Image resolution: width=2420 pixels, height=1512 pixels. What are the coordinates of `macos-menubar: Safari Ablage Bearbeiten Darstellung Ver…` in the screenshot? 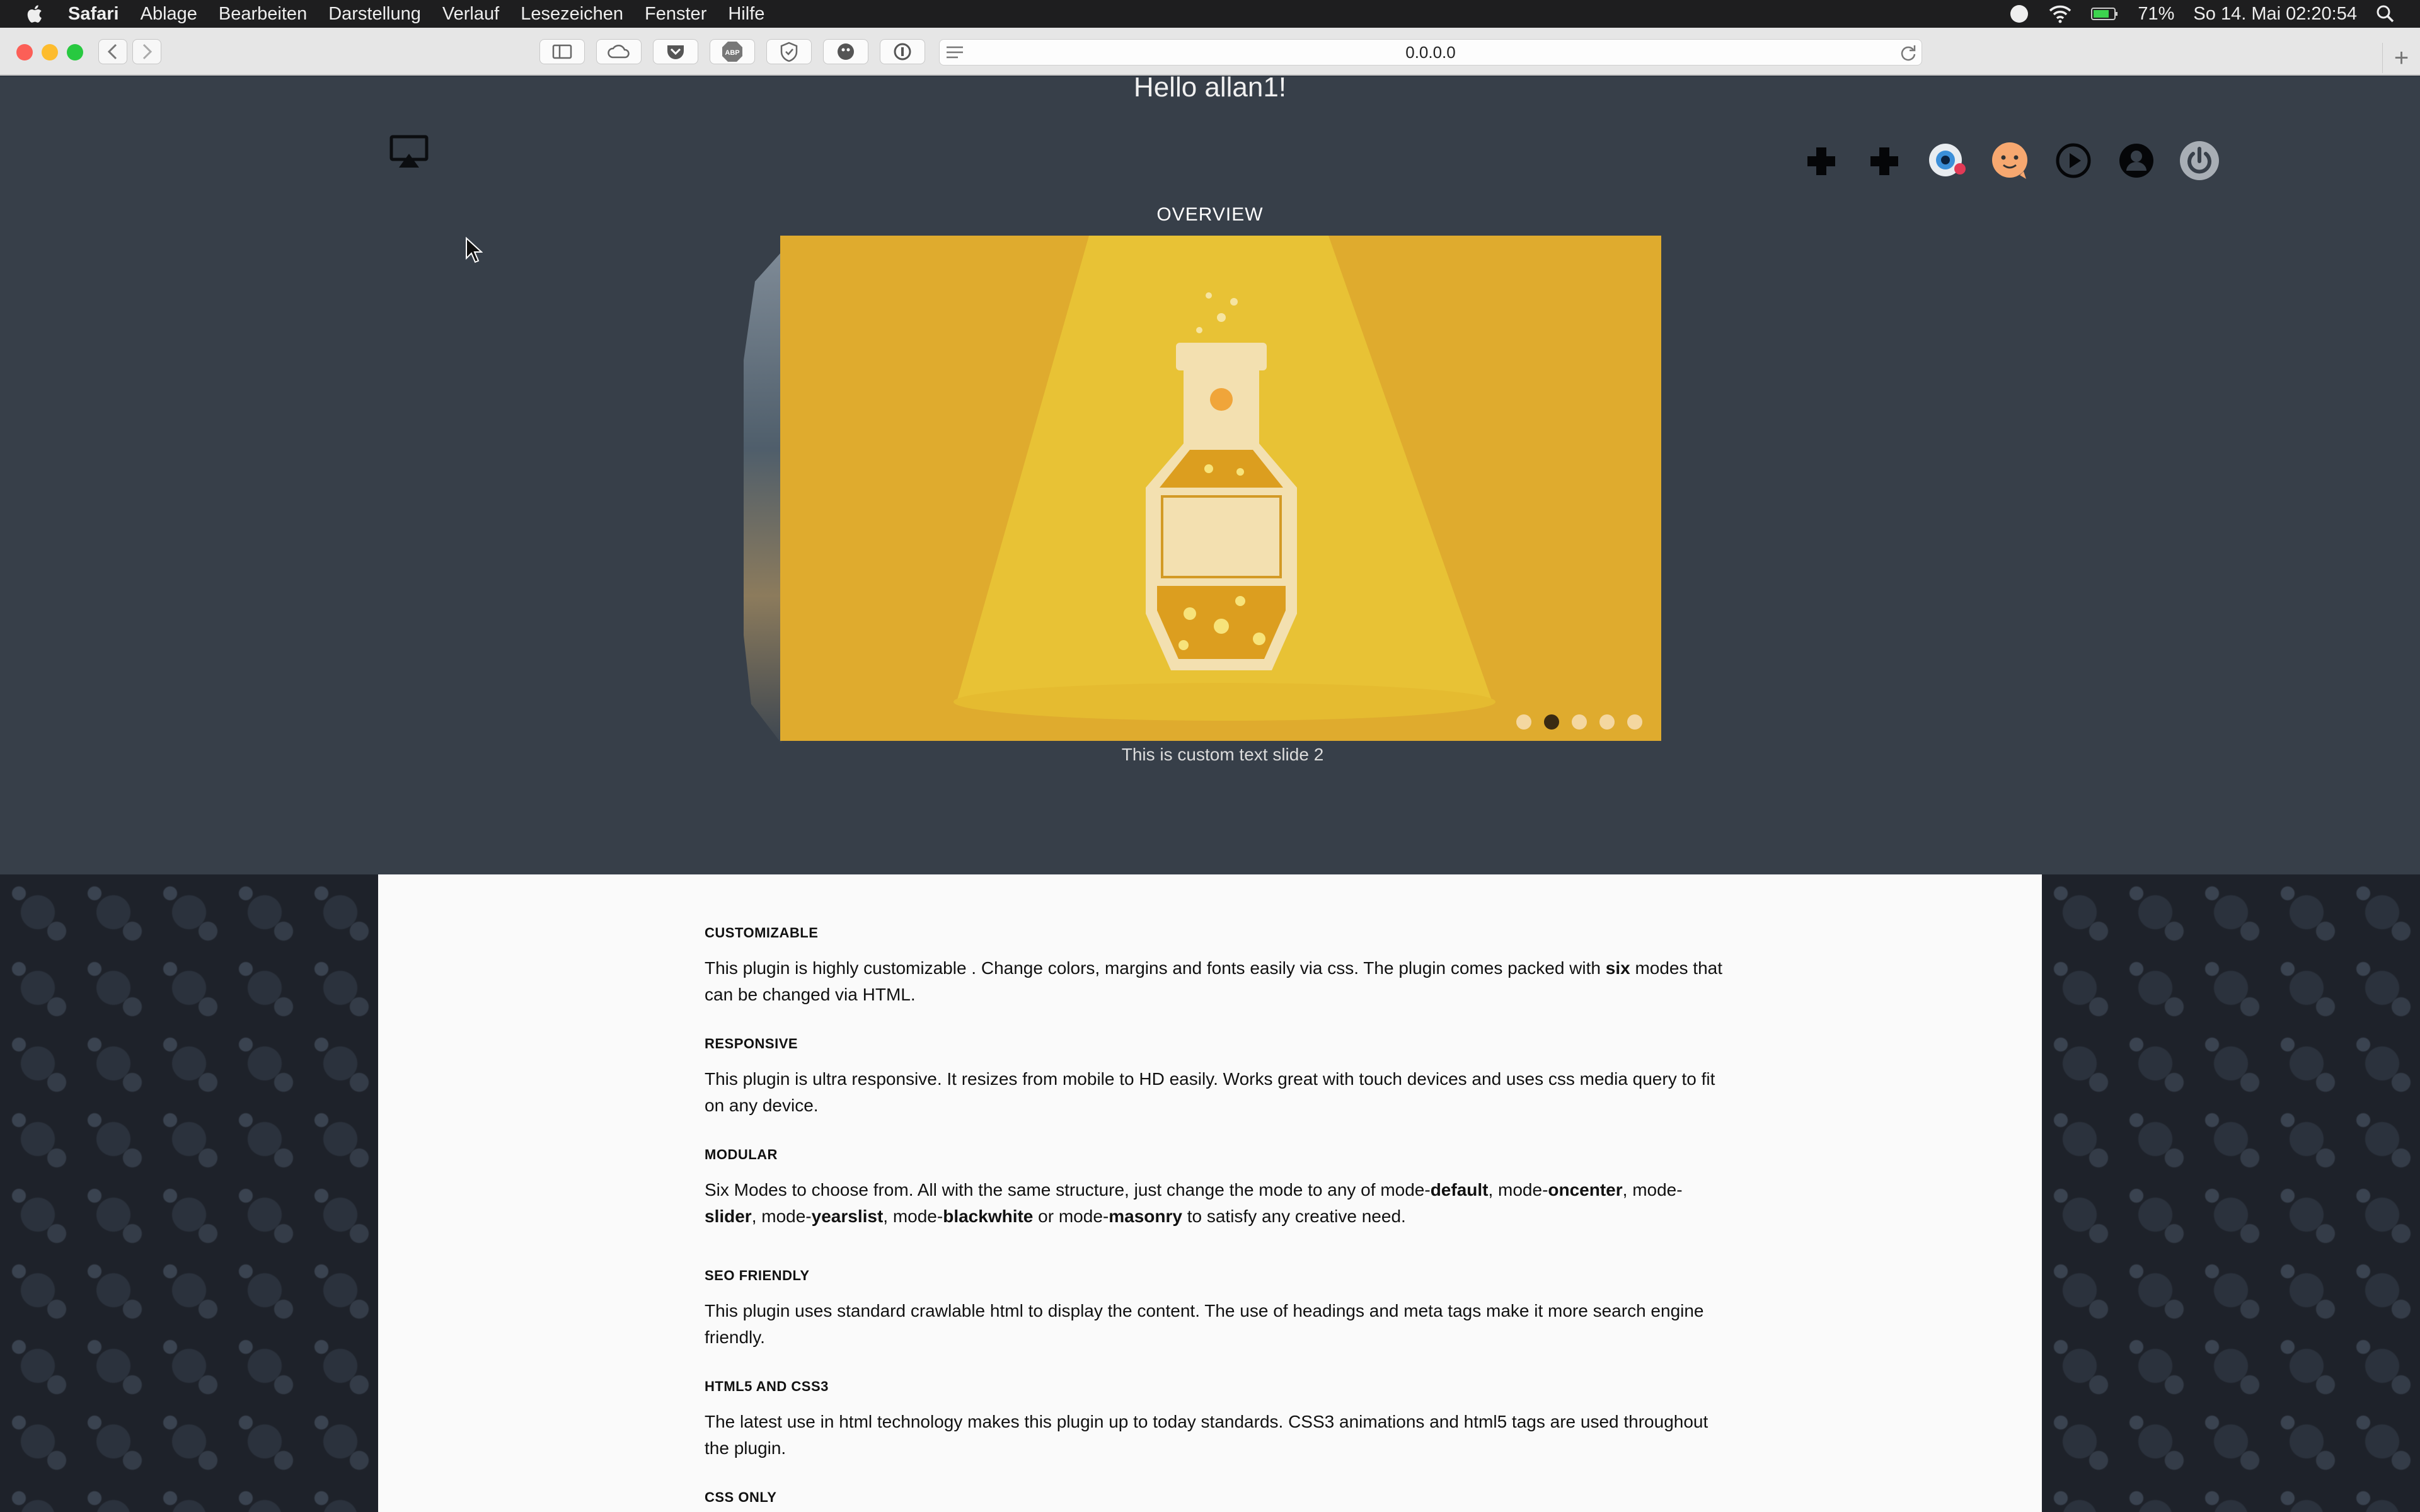 It's located at (1210, 14).